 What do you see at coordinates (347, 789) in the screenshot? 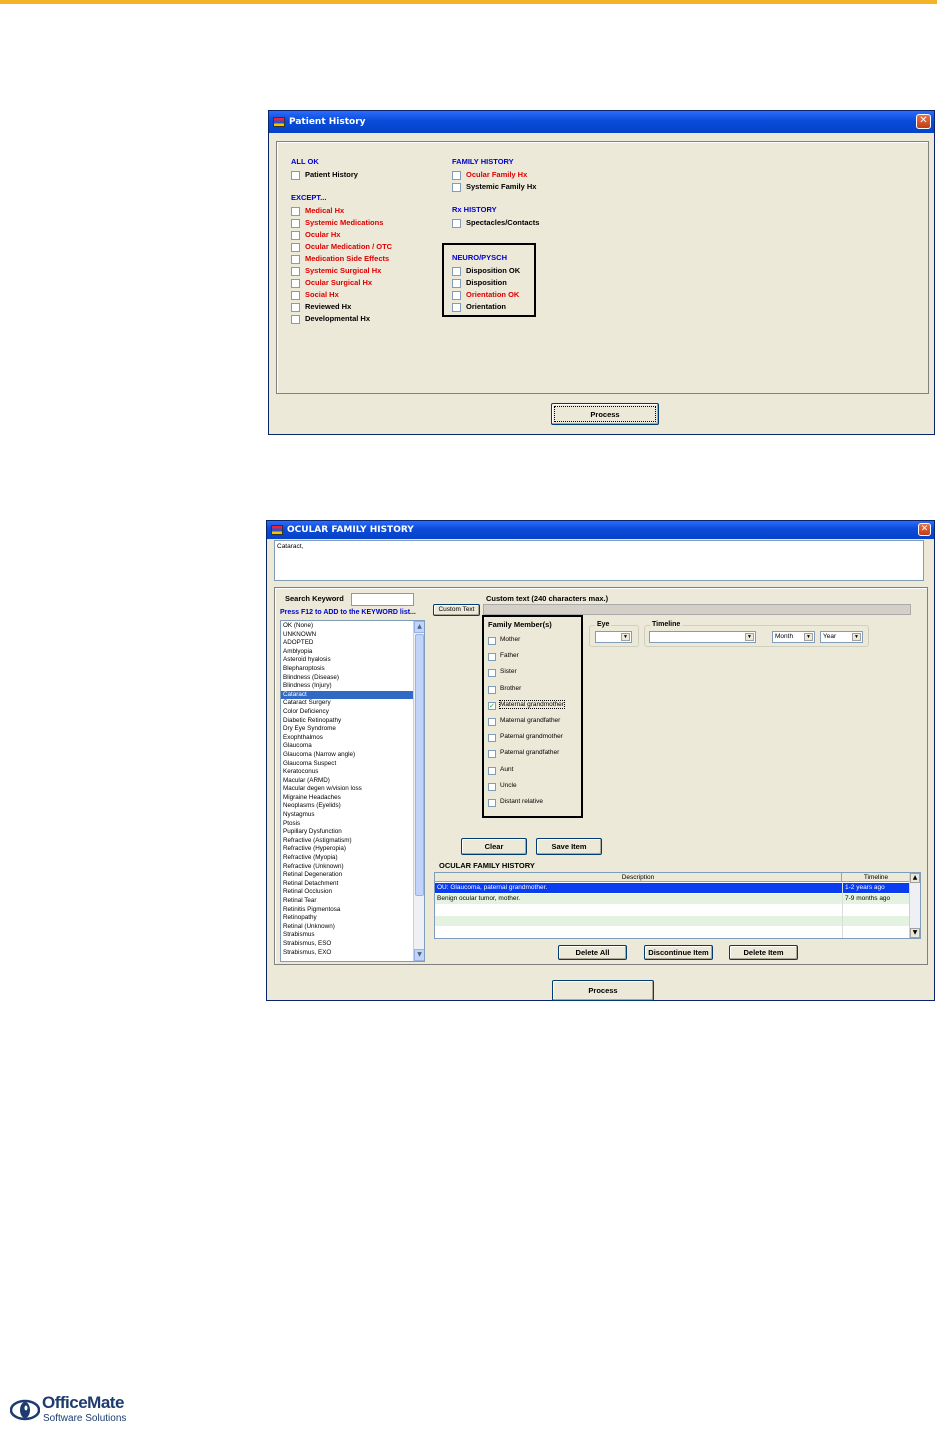
I see `list-item: Macular degen w/vision loss` at bounding box center [347, 789].